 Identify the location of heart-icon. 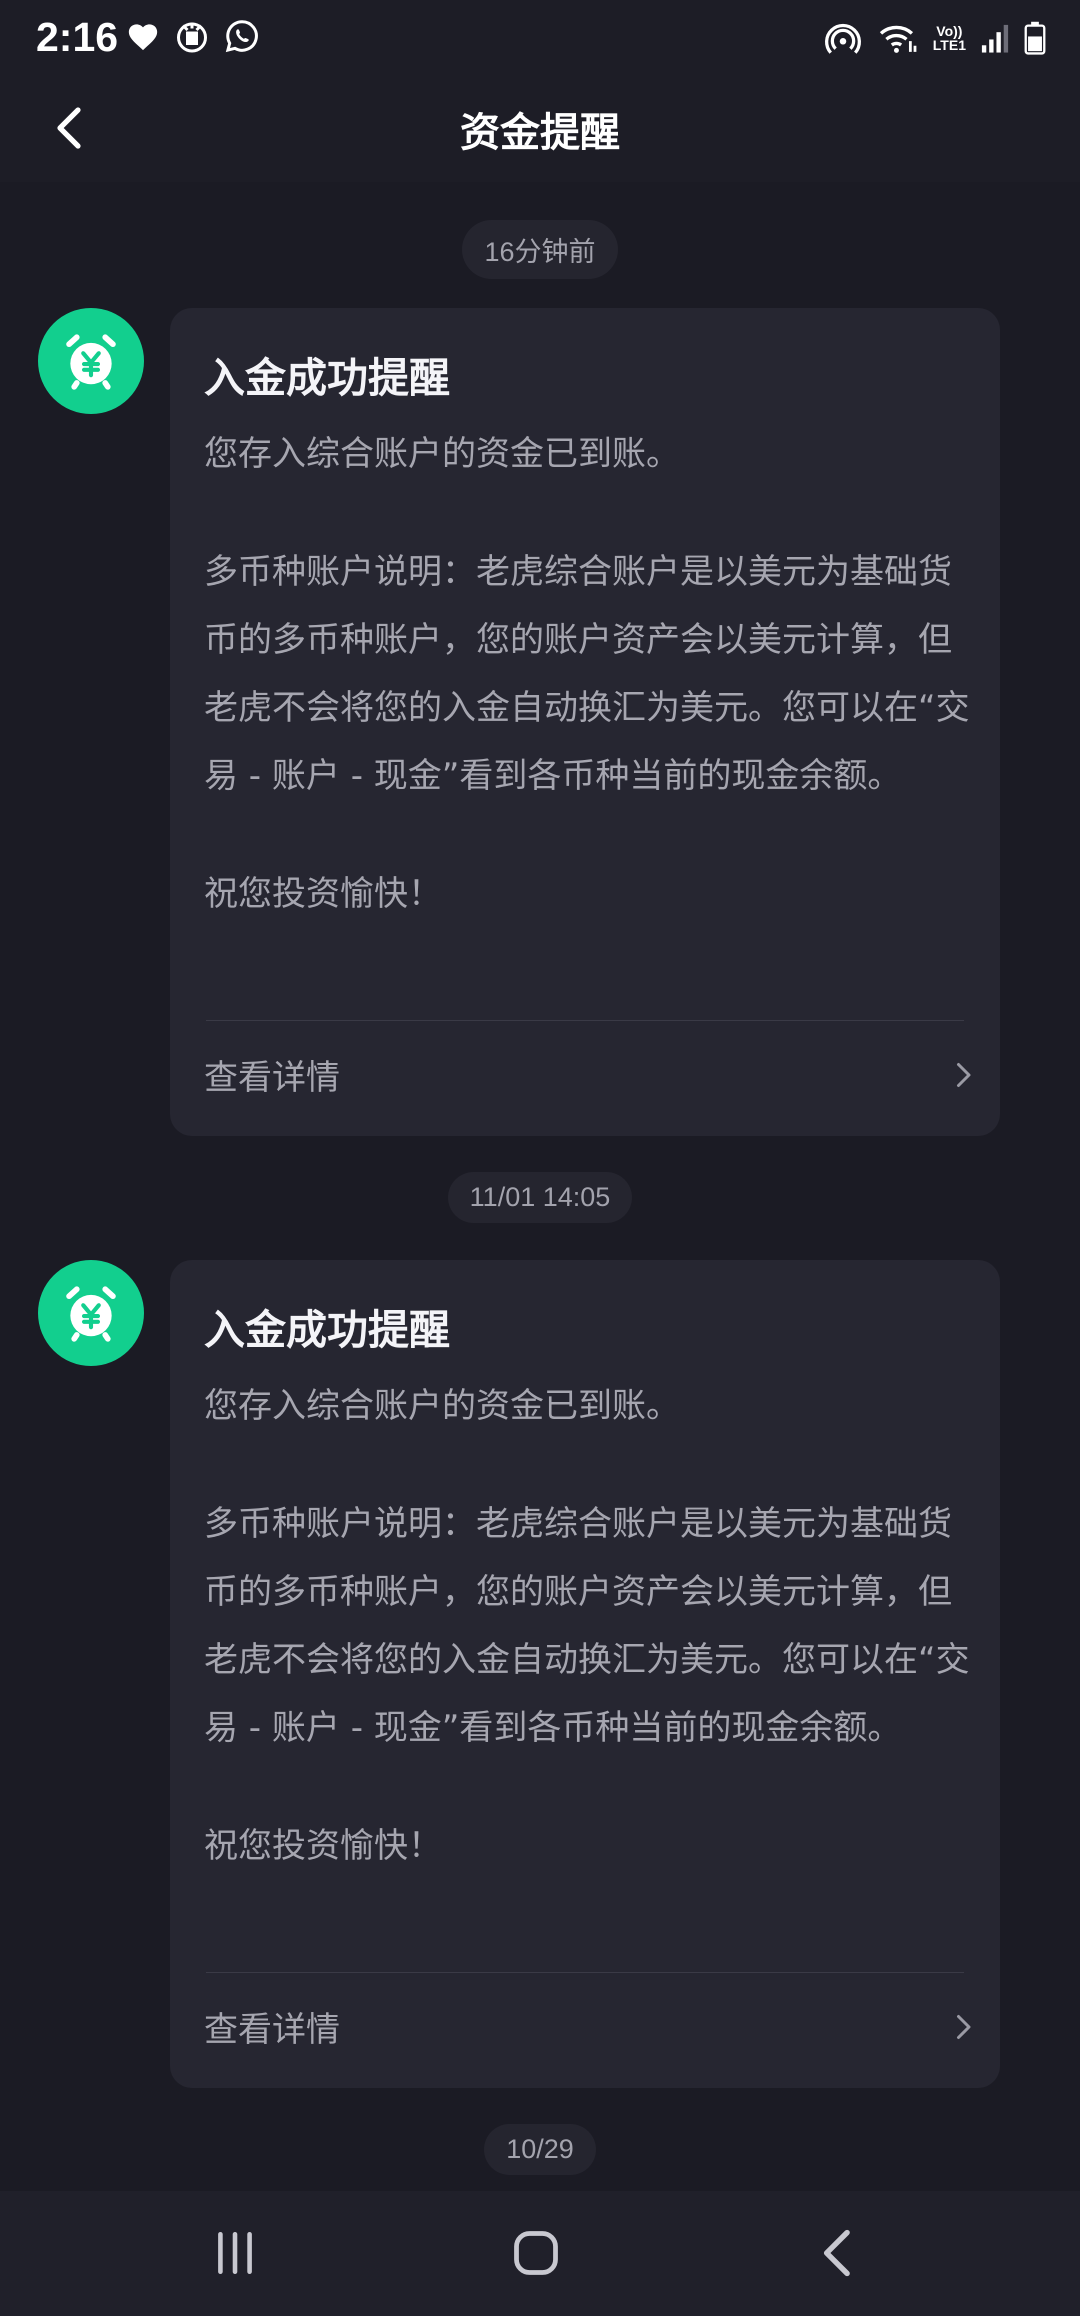
(143, 36).